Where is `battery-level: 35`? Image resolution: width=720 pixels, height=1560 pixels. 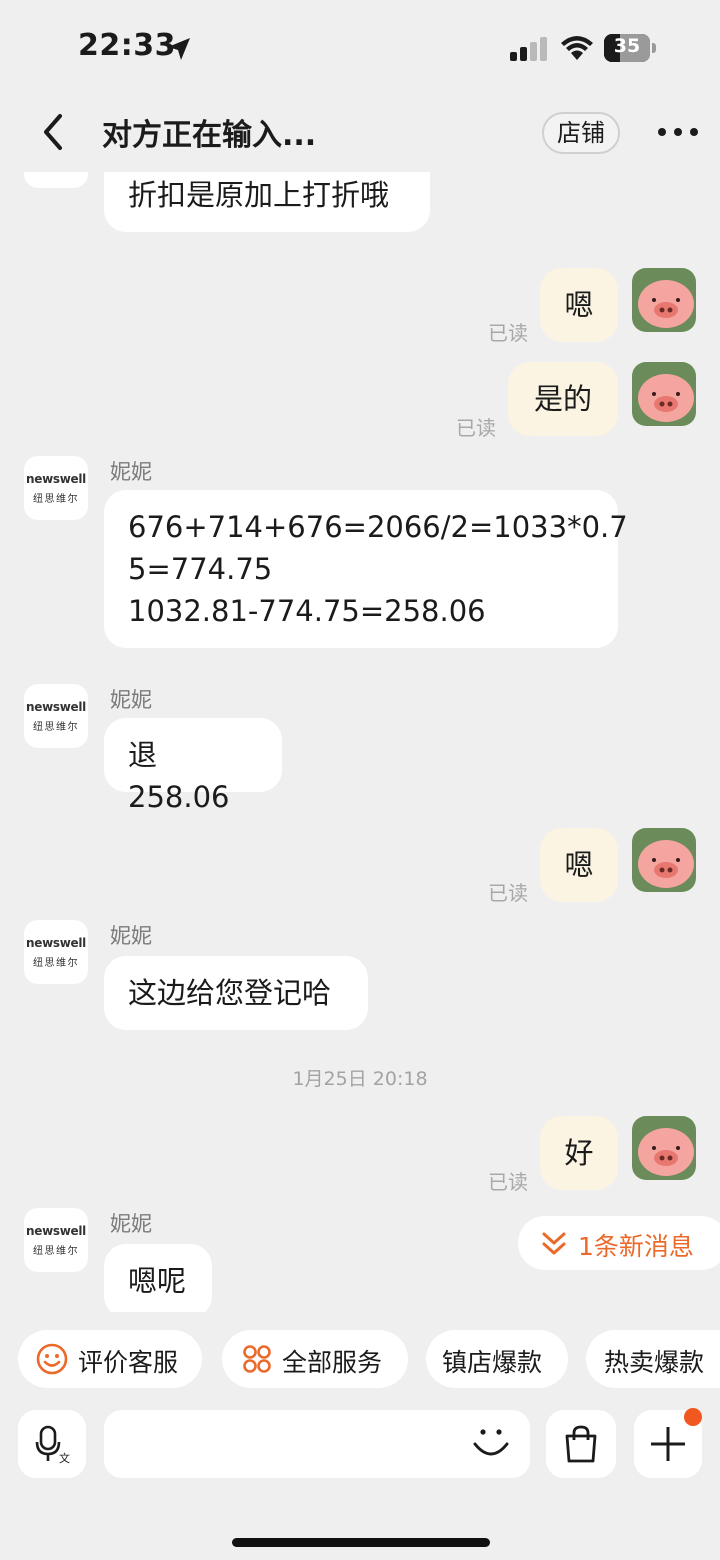 battery-level: 35 is located at coordinates (627, 46).